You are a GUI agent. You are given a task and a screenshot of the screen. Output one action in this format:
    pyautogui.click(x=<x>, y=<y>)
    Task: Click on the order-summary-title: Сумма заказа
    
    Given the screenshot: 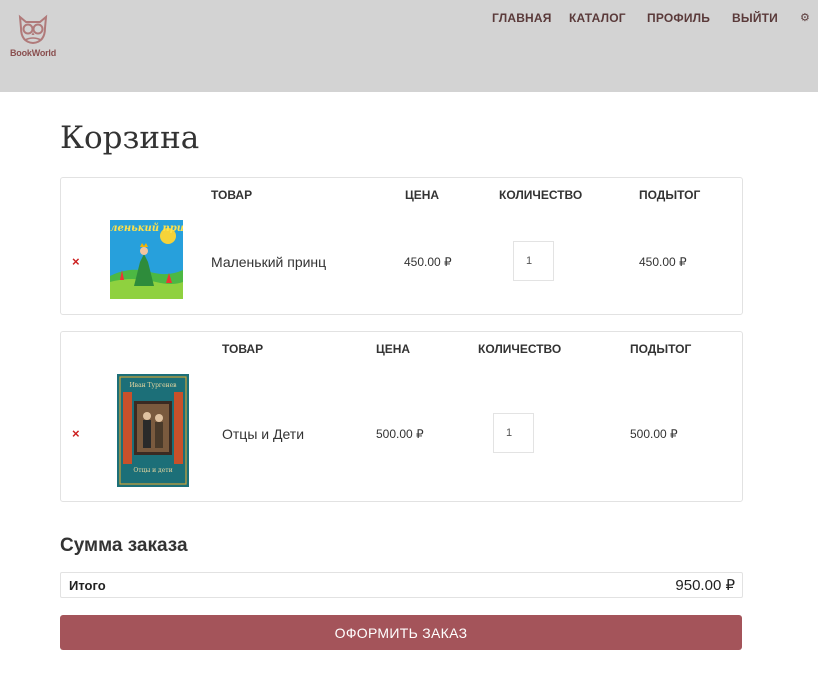 What is the action you would take?
    pyautogui.click(x=124, y=545)
    